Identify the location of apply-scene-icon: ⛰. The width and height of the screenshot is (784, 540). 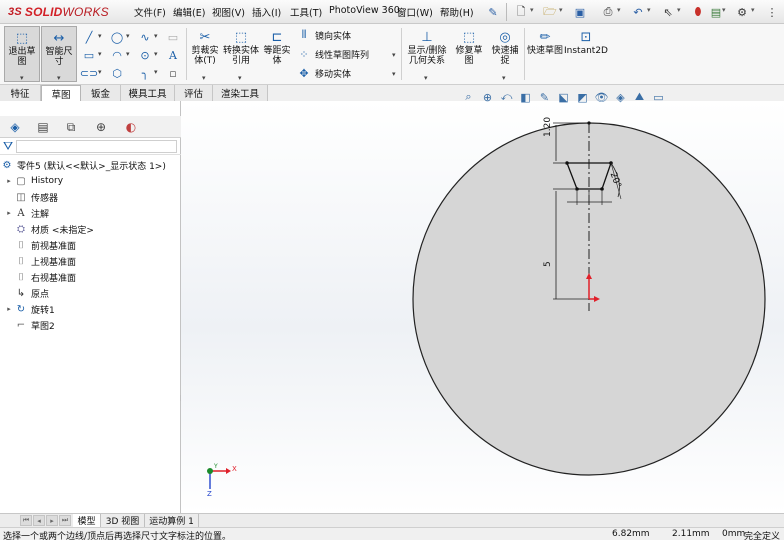
(639, 97).